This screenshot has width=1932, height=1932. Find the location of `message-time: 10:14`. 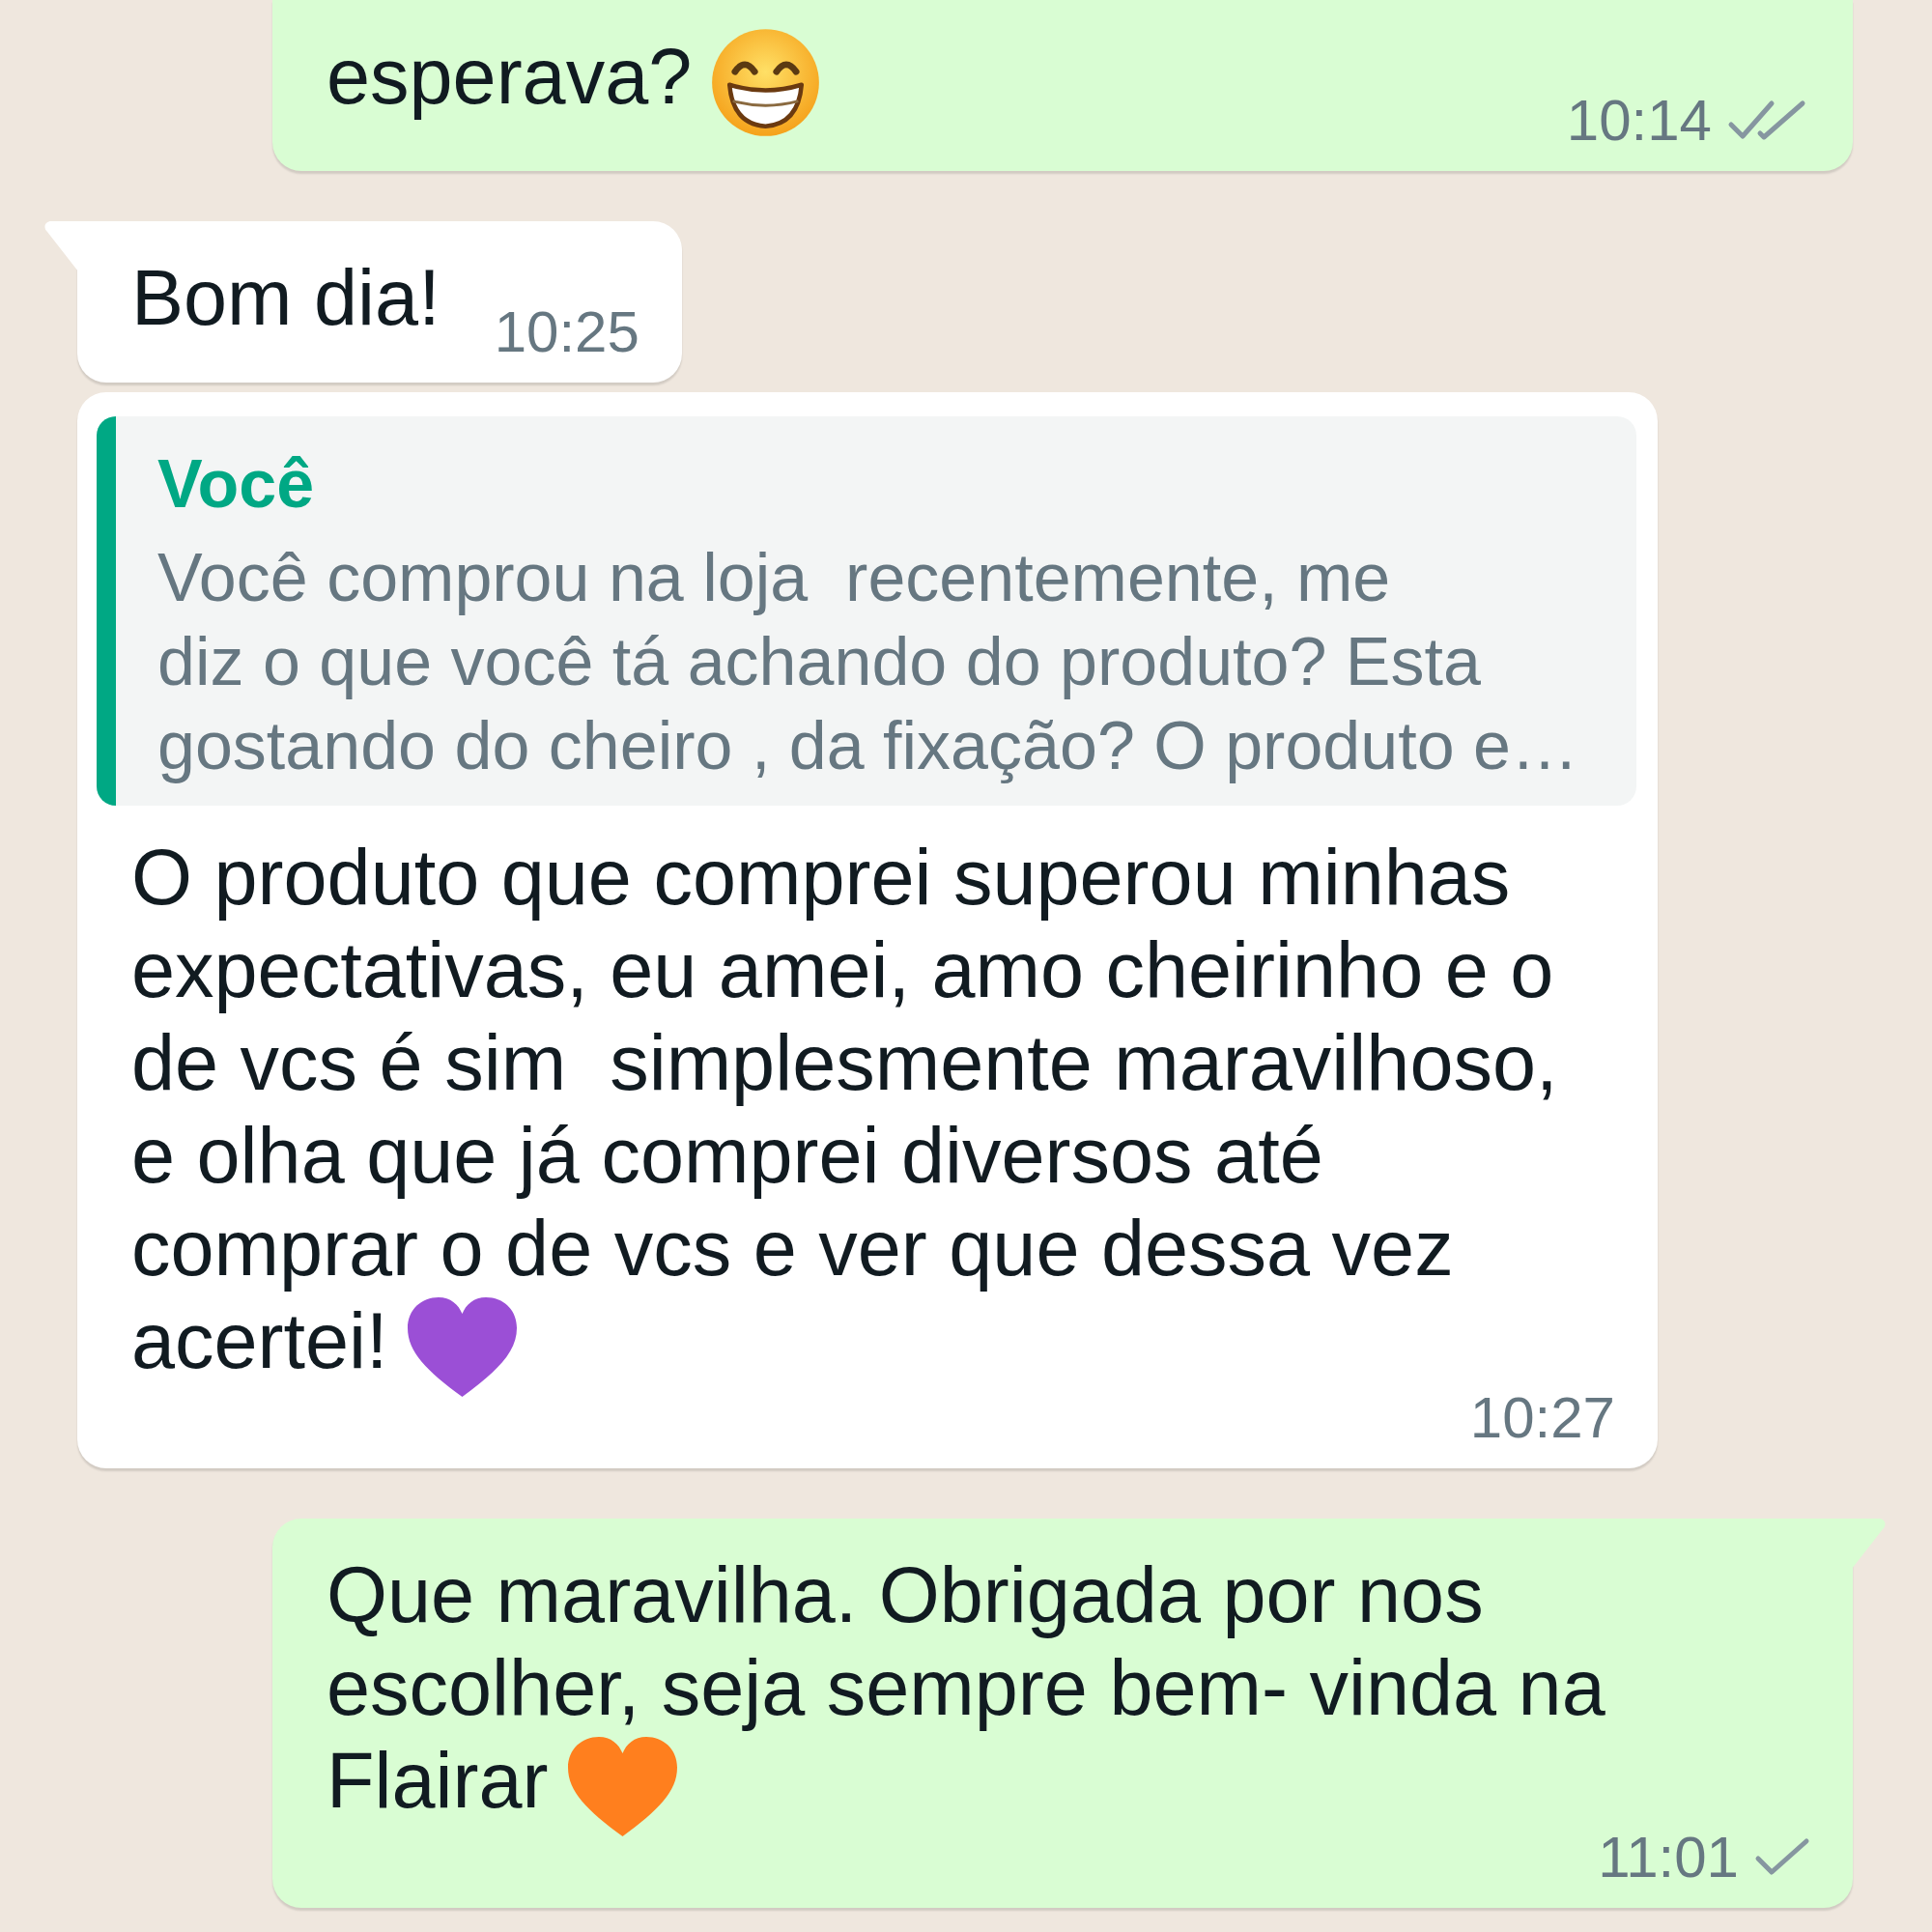

message-time: 10:14 is located at coordinates (1639, 121).